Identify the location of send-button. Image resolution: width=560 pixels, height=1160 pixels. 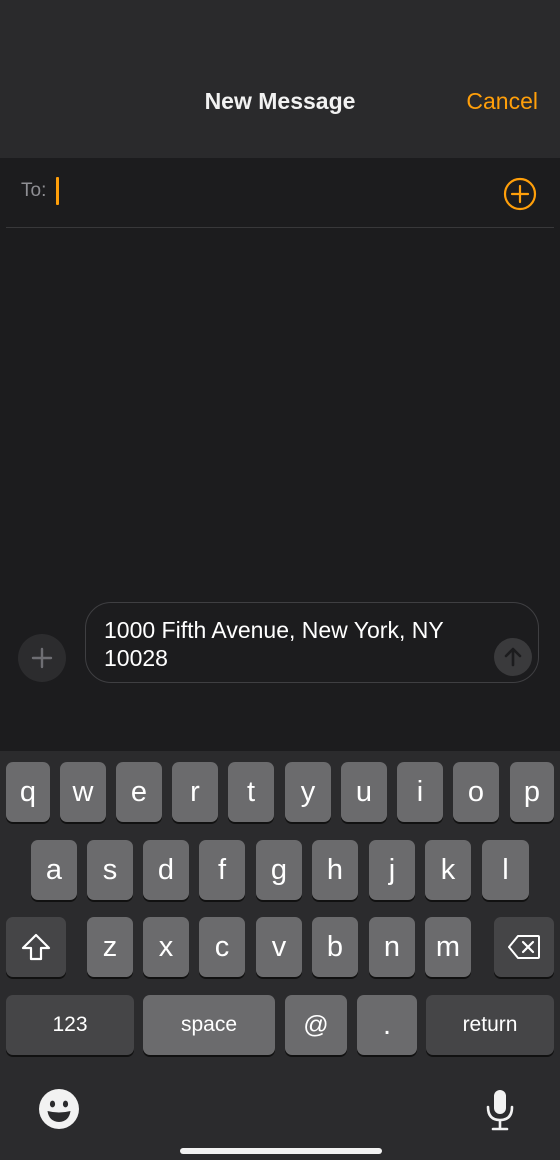
(513, 657).